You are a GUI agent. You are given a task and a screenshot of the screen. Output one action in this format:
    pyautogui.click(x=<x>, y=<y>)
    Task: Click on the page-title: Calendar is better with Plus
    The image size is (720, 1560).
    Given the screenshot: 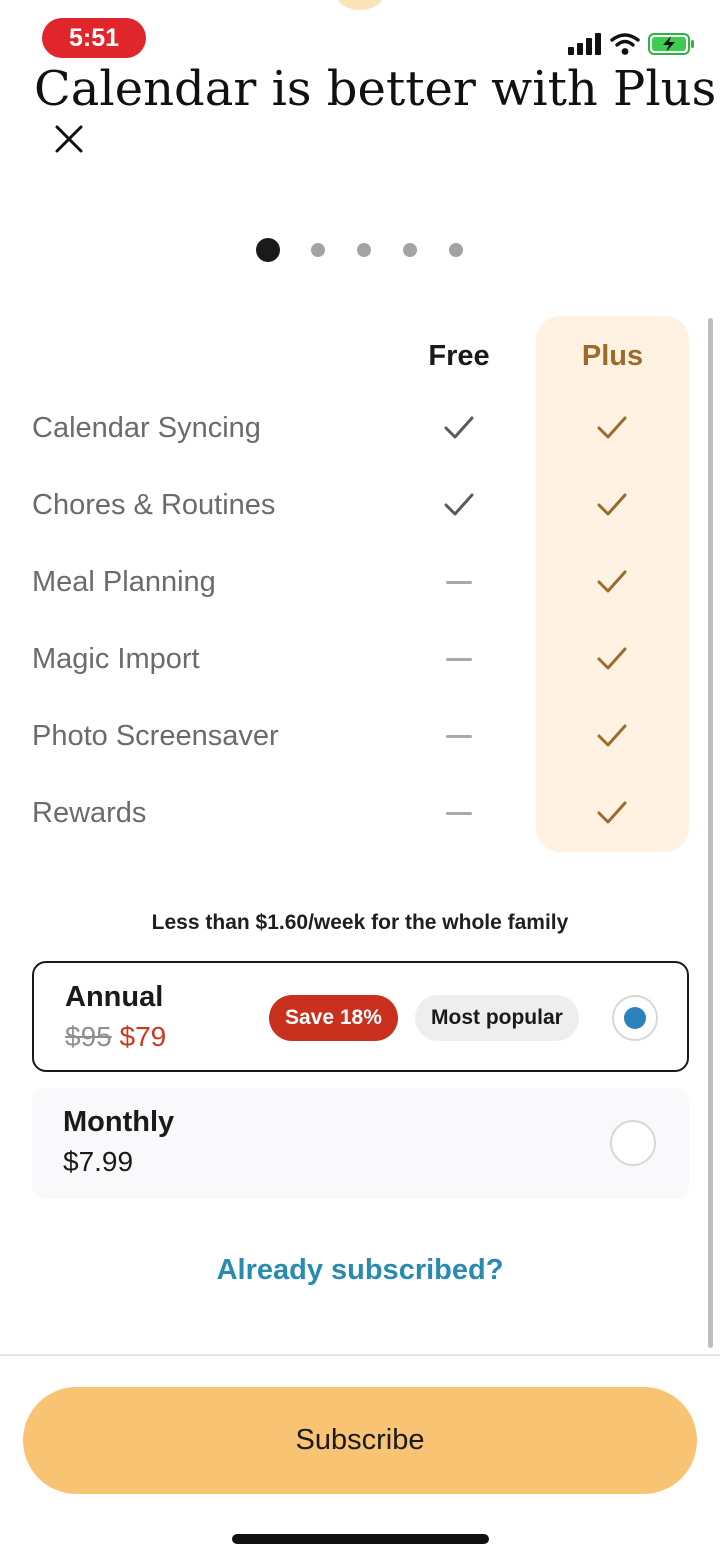 What is the action you would take?
    pyautogui.click(x=375, y=89)
    